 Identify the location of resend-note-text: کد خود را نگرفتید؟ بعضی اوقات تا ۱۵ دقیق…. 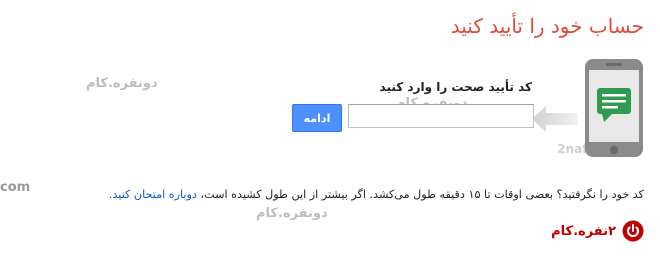
(420, 194).